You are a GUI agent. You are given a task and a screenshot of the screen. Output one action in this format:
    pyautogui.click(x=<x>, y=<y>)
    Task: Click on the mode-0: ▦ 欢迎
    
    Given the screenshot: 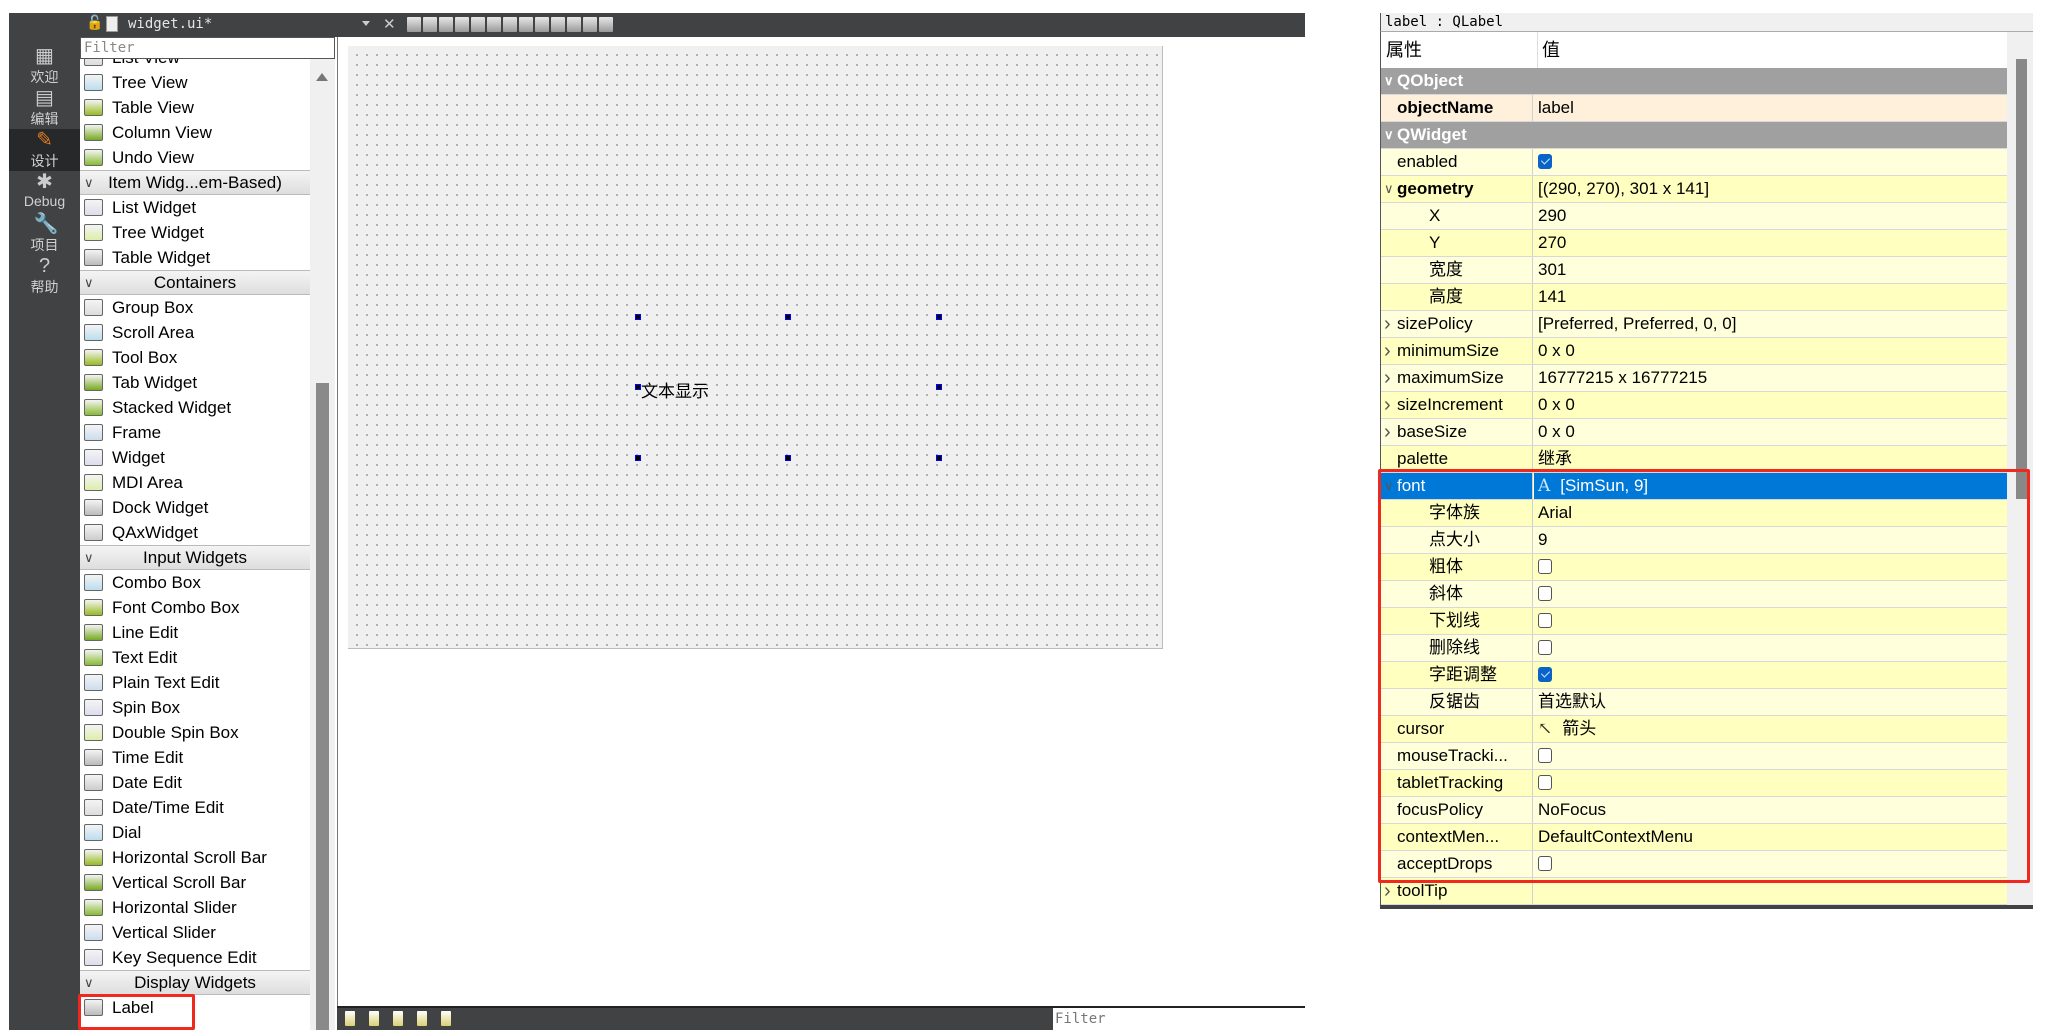 What is the action you would take?
    pyautogui.click(x=44, y=66)
    